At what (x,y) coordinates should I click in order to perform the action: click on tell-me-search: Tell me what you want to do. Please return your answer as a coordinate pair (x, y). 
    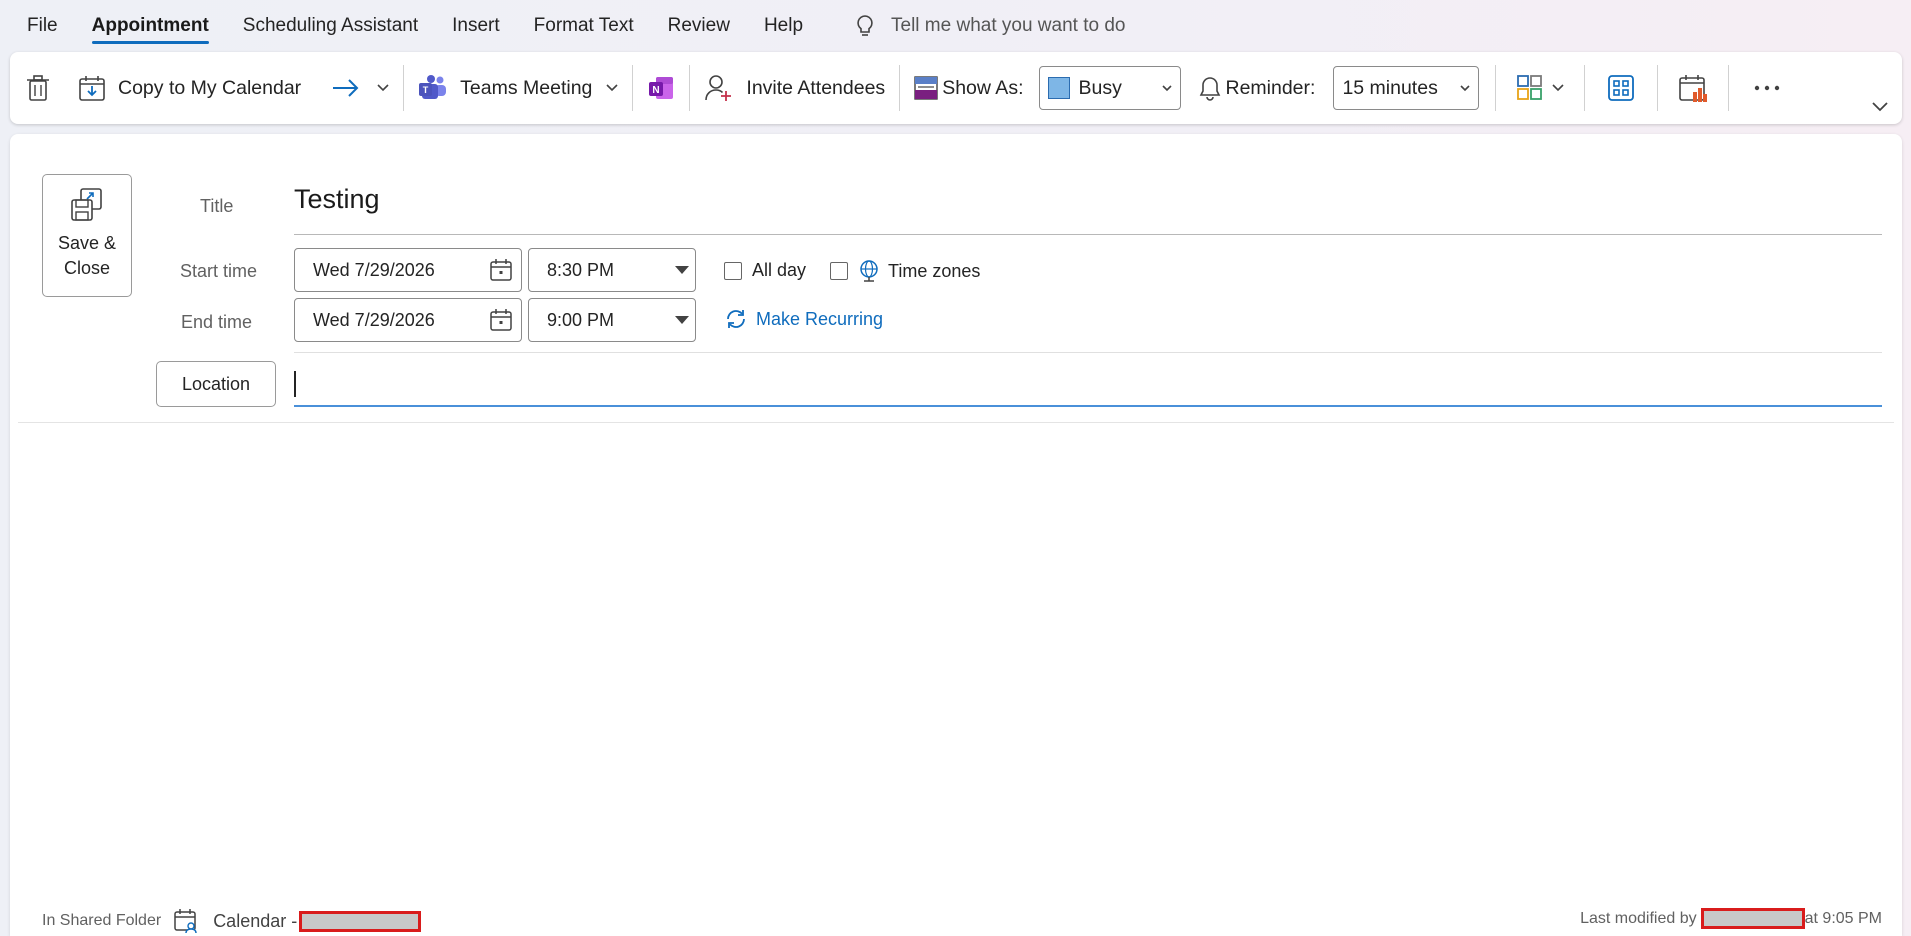
    Looking at the image, I should click on (990, 26).